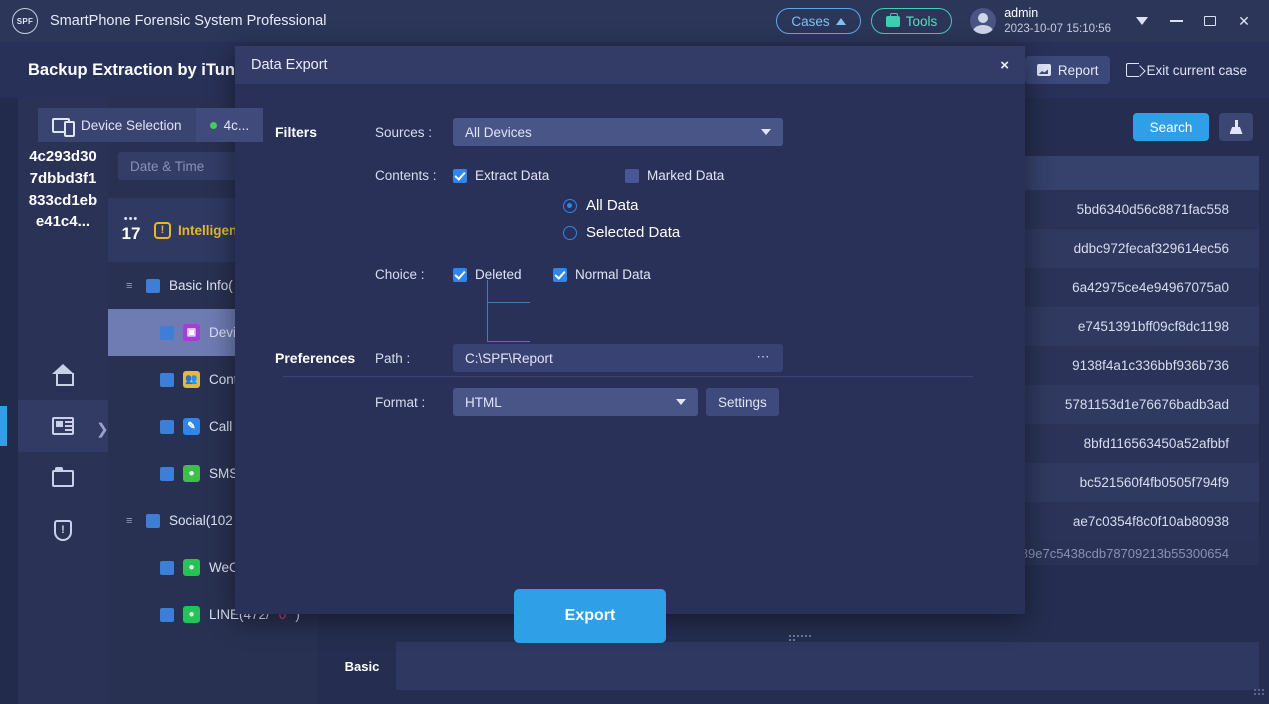 The height and width of the screenshot is (704, 1269). I want to click on contents-row: Contents : Extract Data Marked Data, so click(630, 175).